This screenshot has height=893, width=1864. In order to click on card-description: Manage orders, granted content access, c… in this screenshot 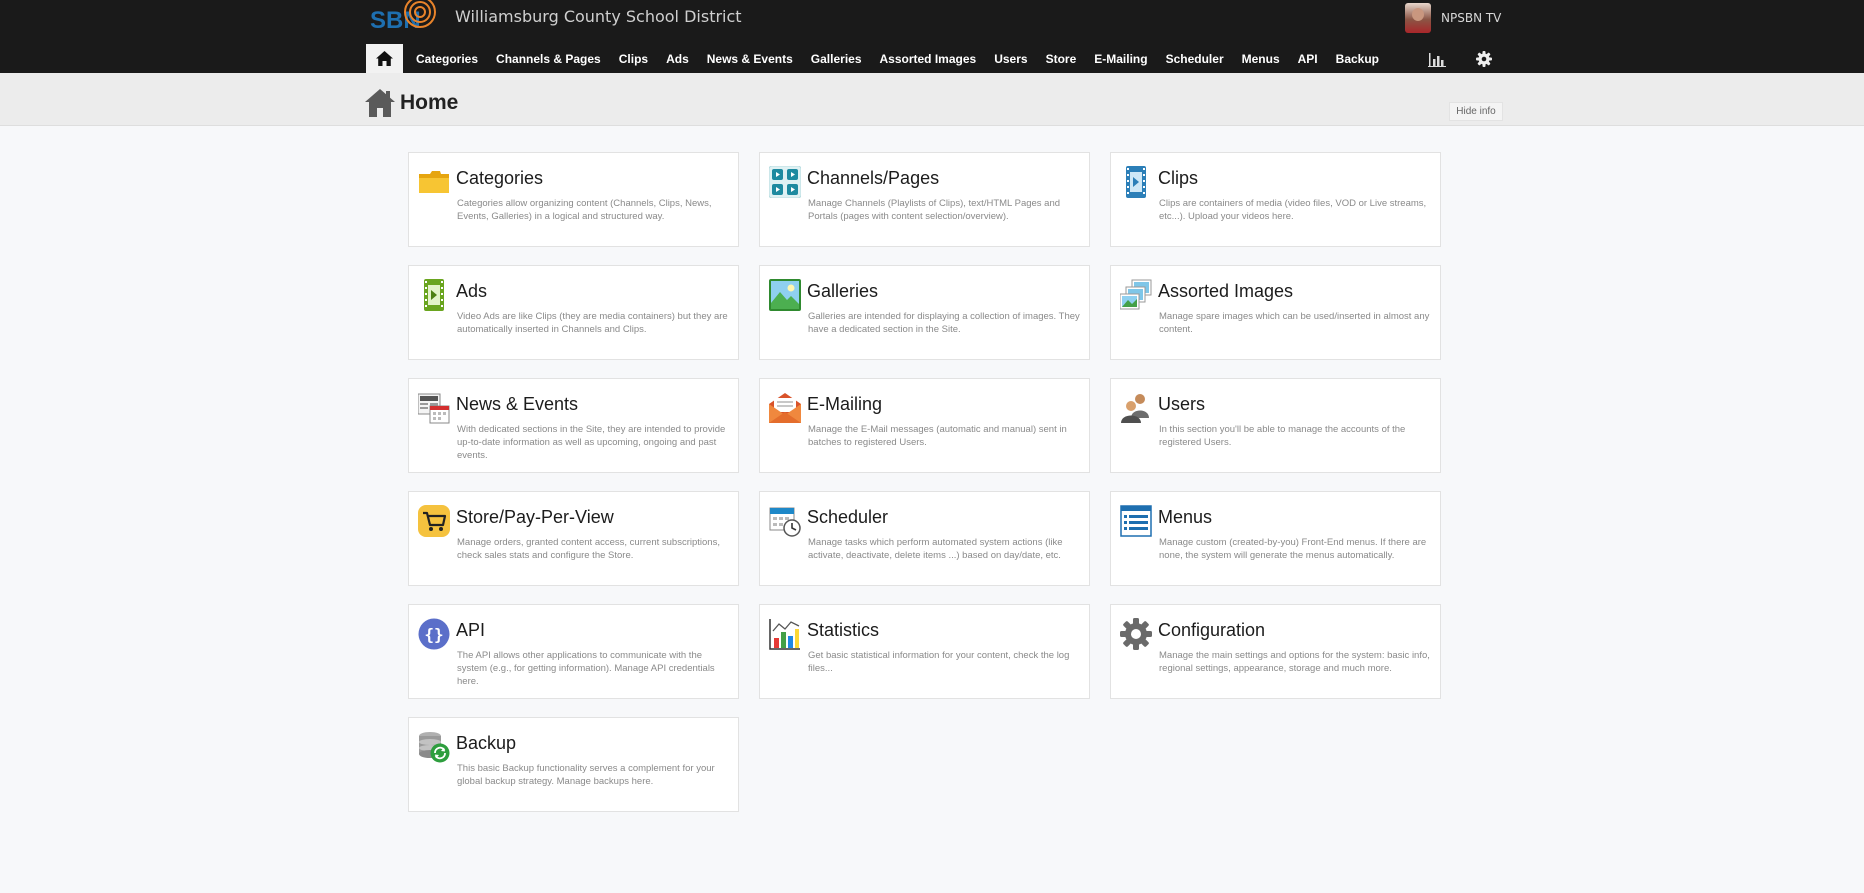, I will do `click(588, 549)`.